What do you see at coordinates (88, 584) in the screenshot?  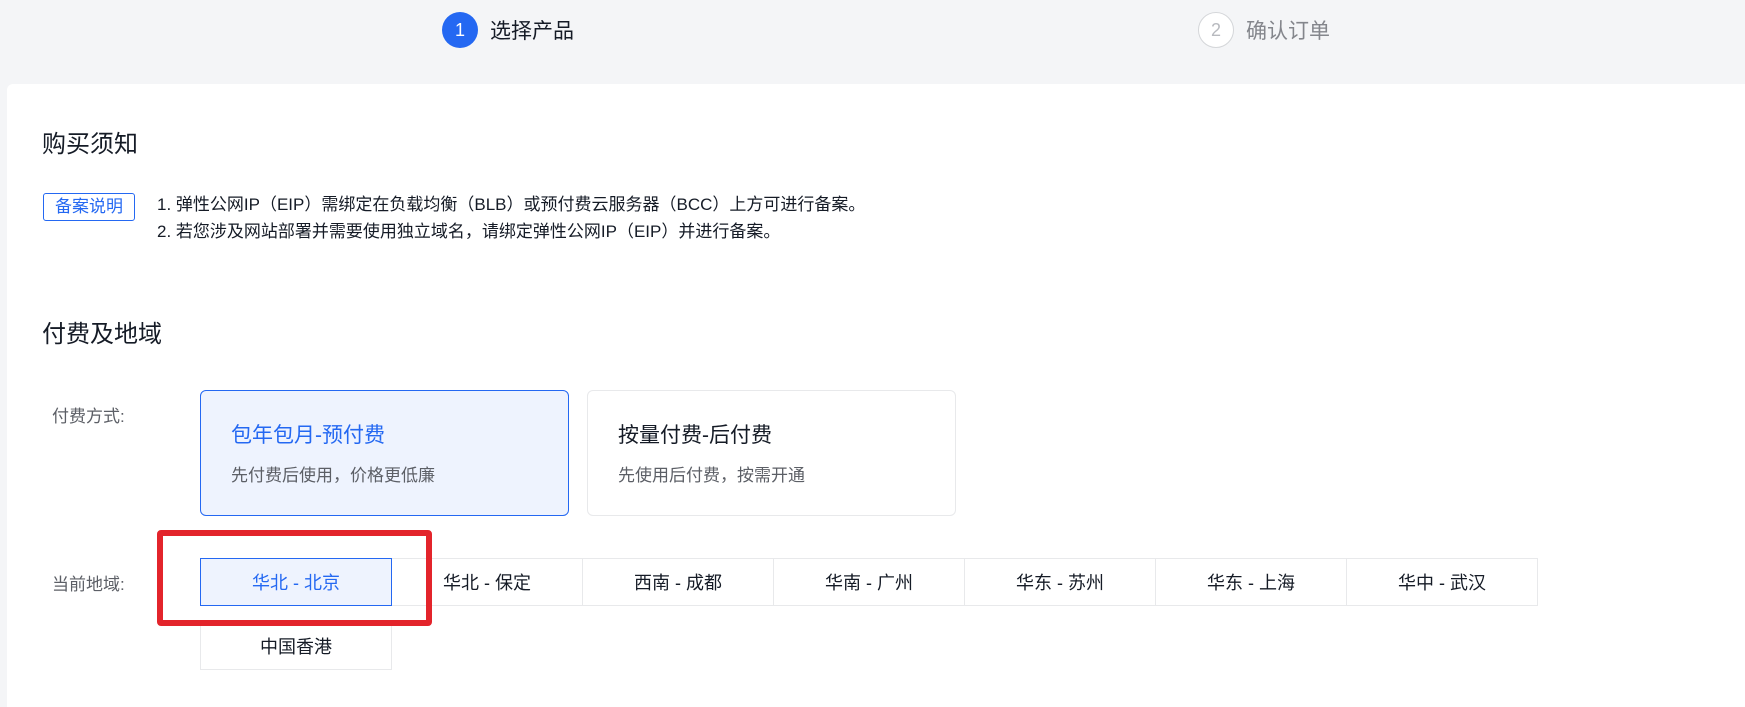 I see `current-region-label: 当前地域:` at bounding box center [88, 584].